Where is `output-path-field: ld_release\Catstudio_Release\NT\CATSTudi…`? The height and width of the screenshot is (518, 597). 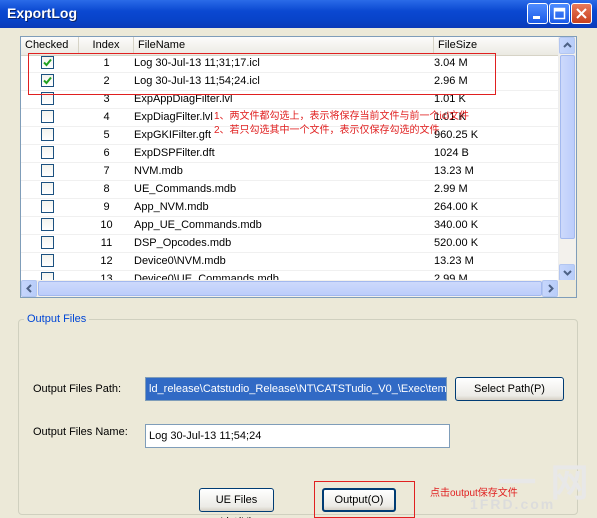
output-path-field: ld_release\Catstudio_Release\NT\CATSTudi… is located at coordinates (296, 389).